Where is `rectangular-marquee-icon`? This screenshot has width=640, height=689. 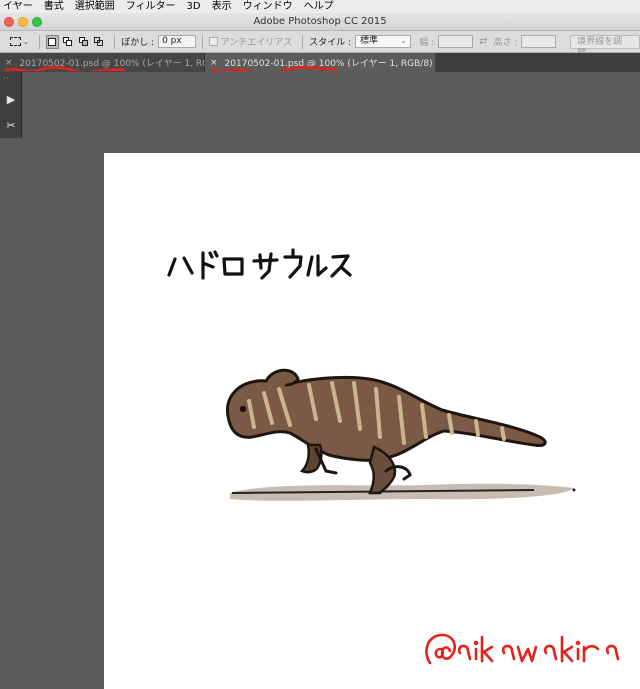 rectangular-marquee-icon is located at coordinates (15, 41).